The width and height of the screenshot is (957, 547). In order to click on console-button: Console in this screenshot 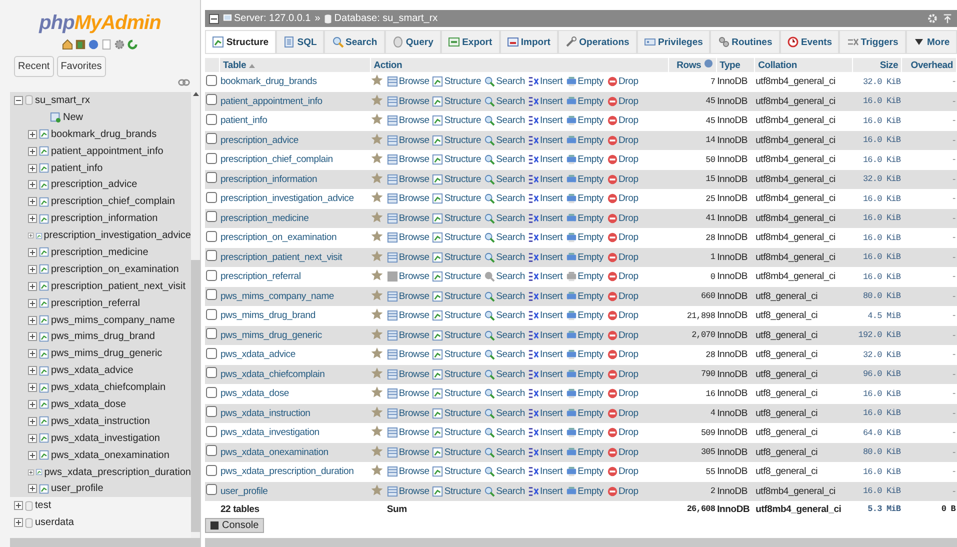, I will do `click(234, 525)`.